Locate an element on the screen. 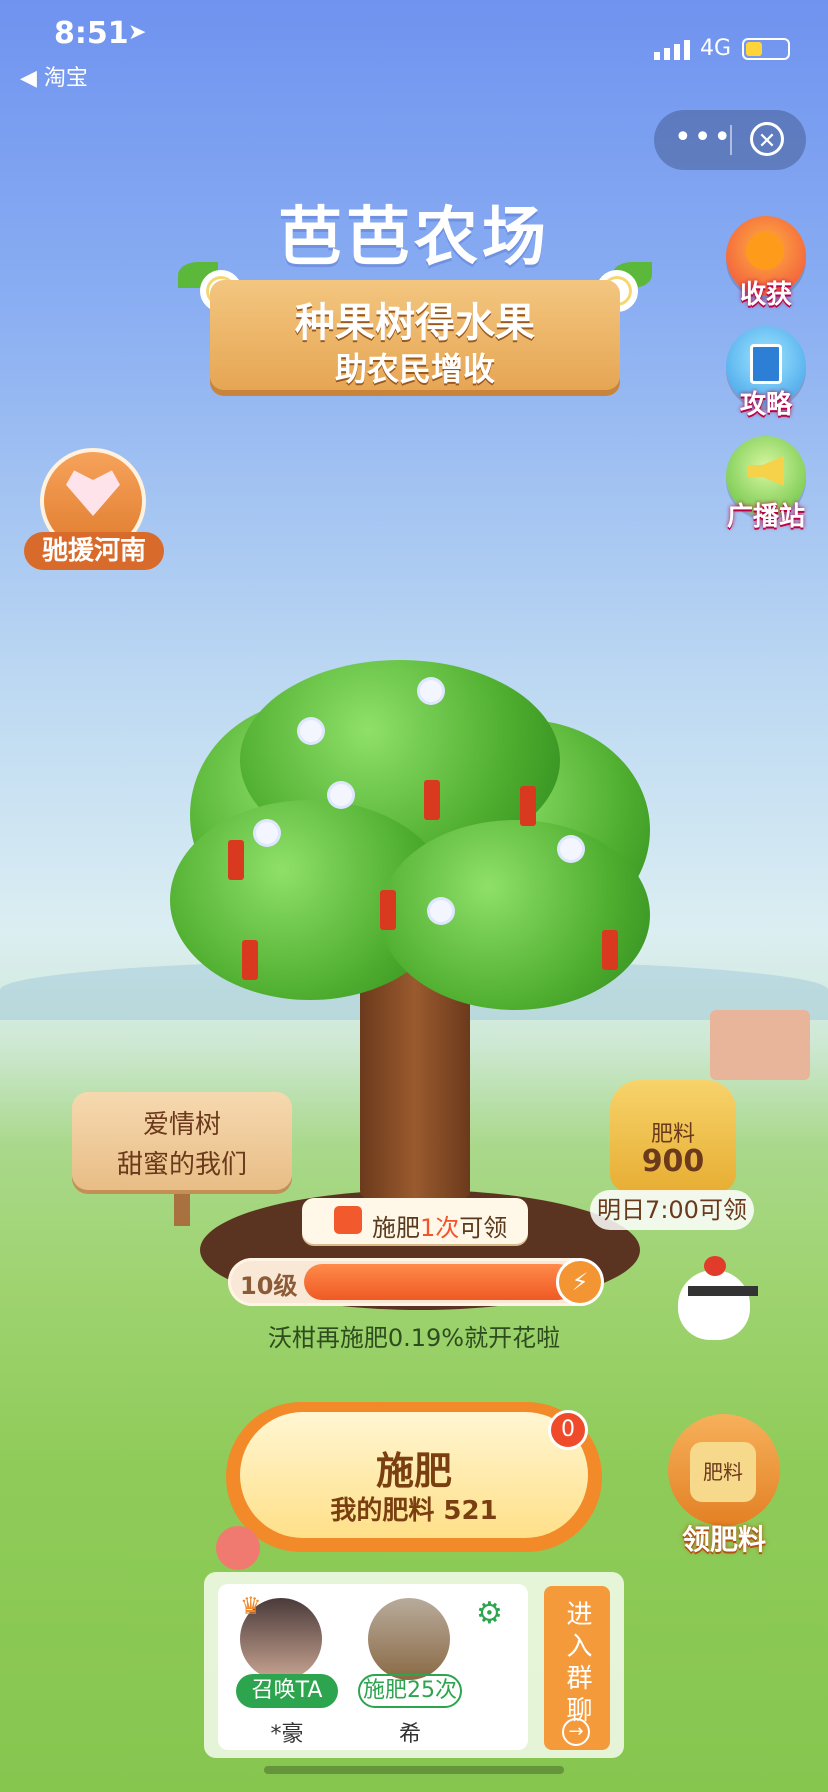 Image resolution: width=828 pixels, height=1792 pixels. growth-progress-fill is located at coordinates (440, 1282).